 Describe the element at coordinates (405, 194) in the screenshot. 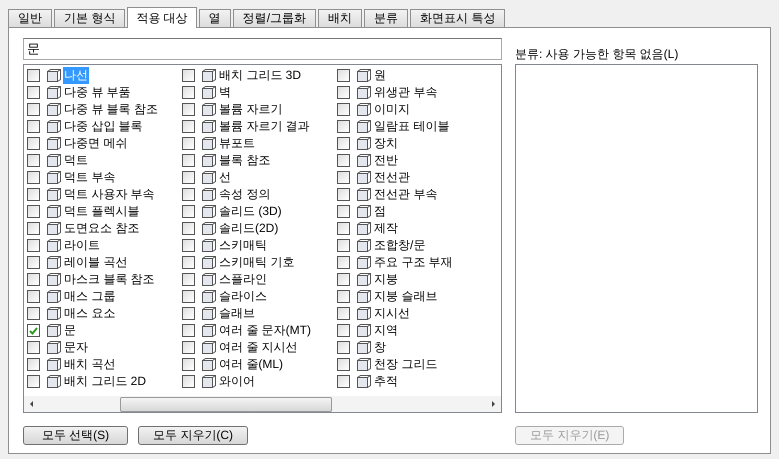

I see `object-type-label: 전선관 부속` at that location.